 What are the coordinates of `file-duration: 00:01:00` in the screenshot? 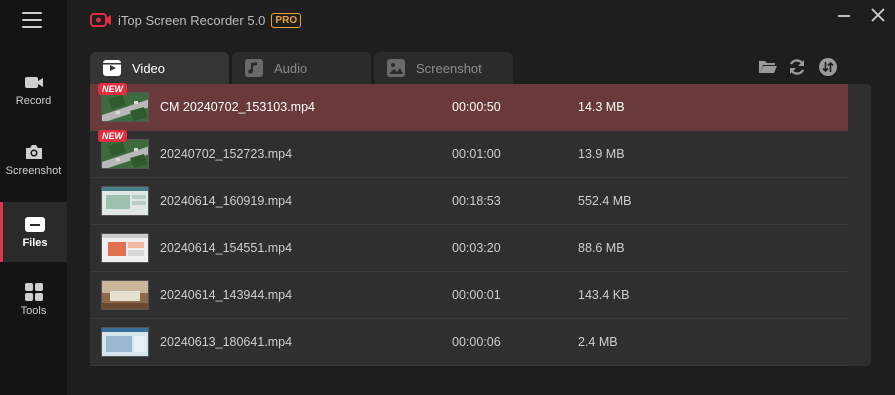 It's located at (476, 154).